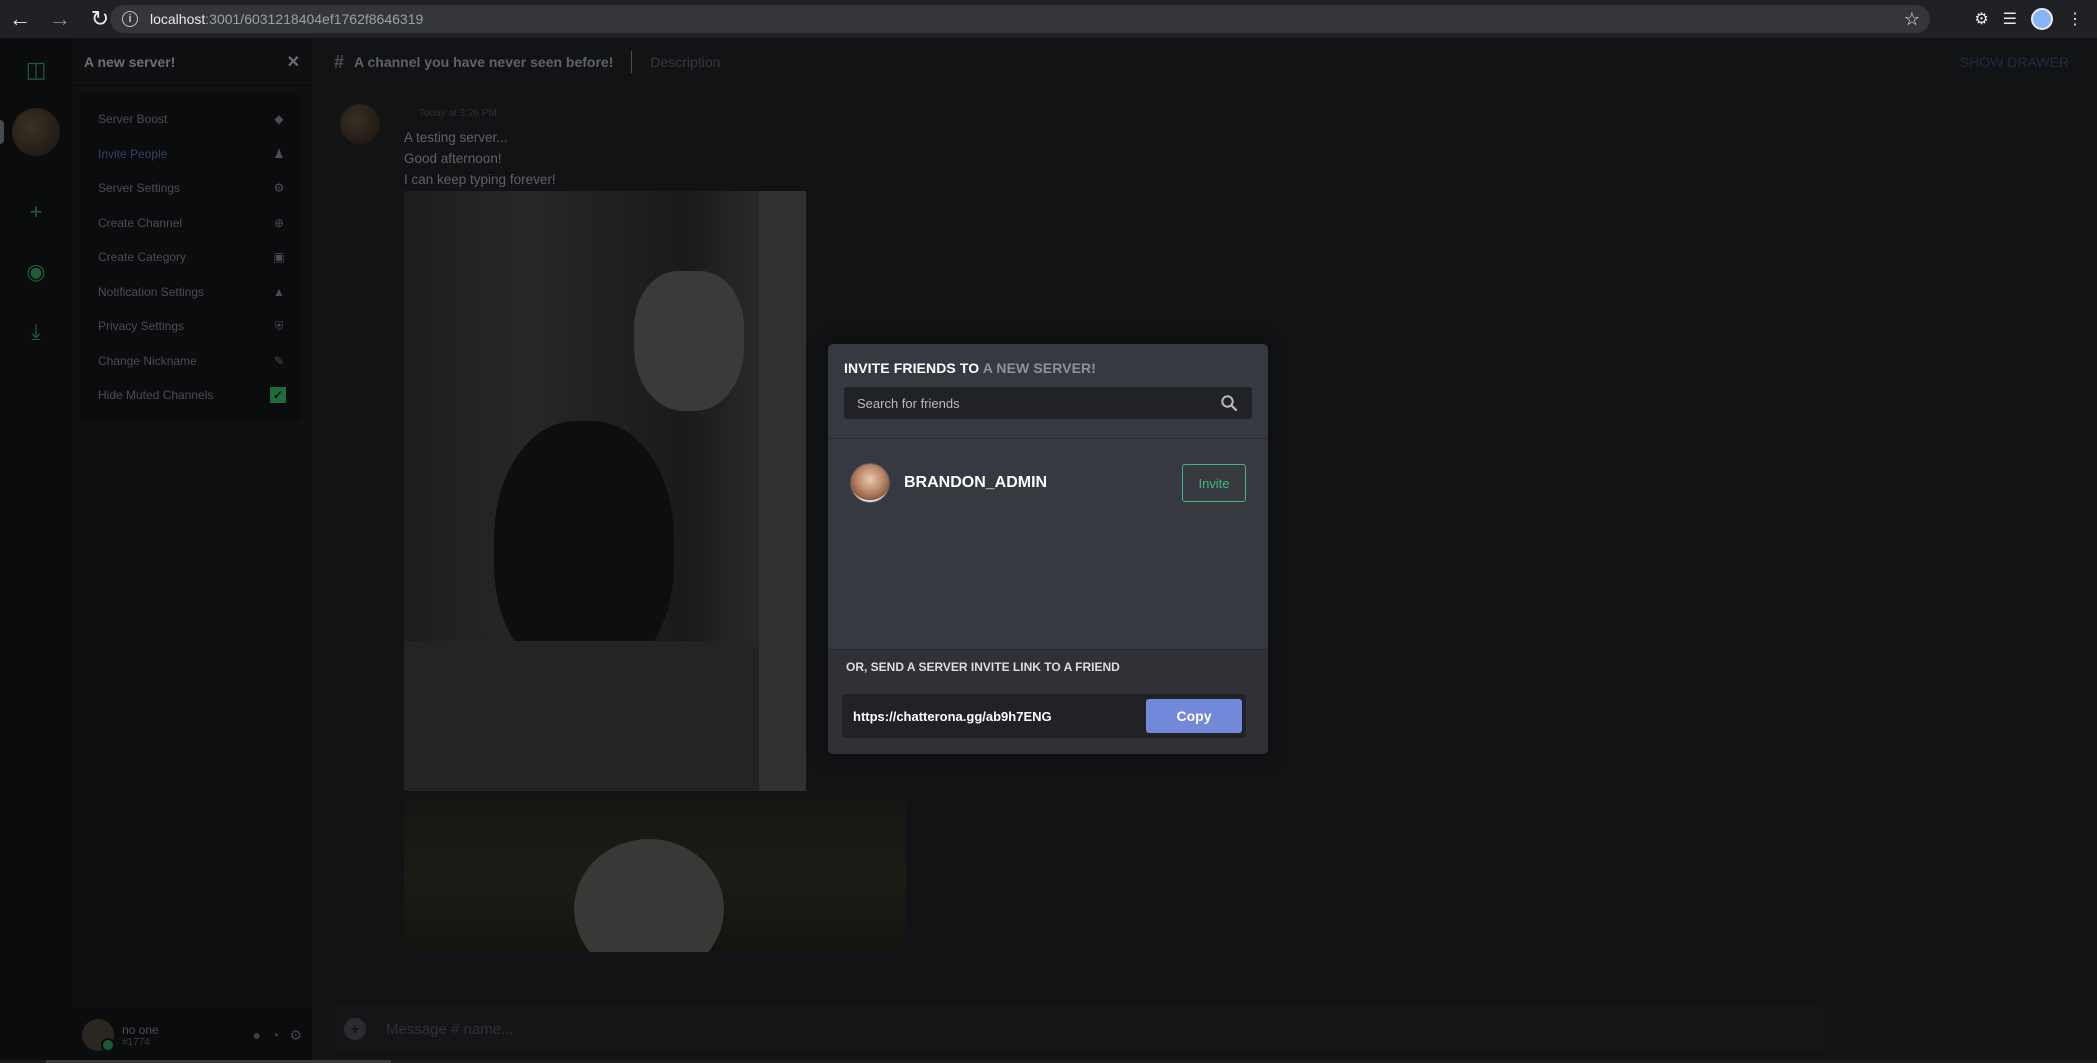 Image resolution: width=2097 pixels, height=1063 pixels. I want to click on menu-item-create-category: Create Category ▣, so click(190, 257).